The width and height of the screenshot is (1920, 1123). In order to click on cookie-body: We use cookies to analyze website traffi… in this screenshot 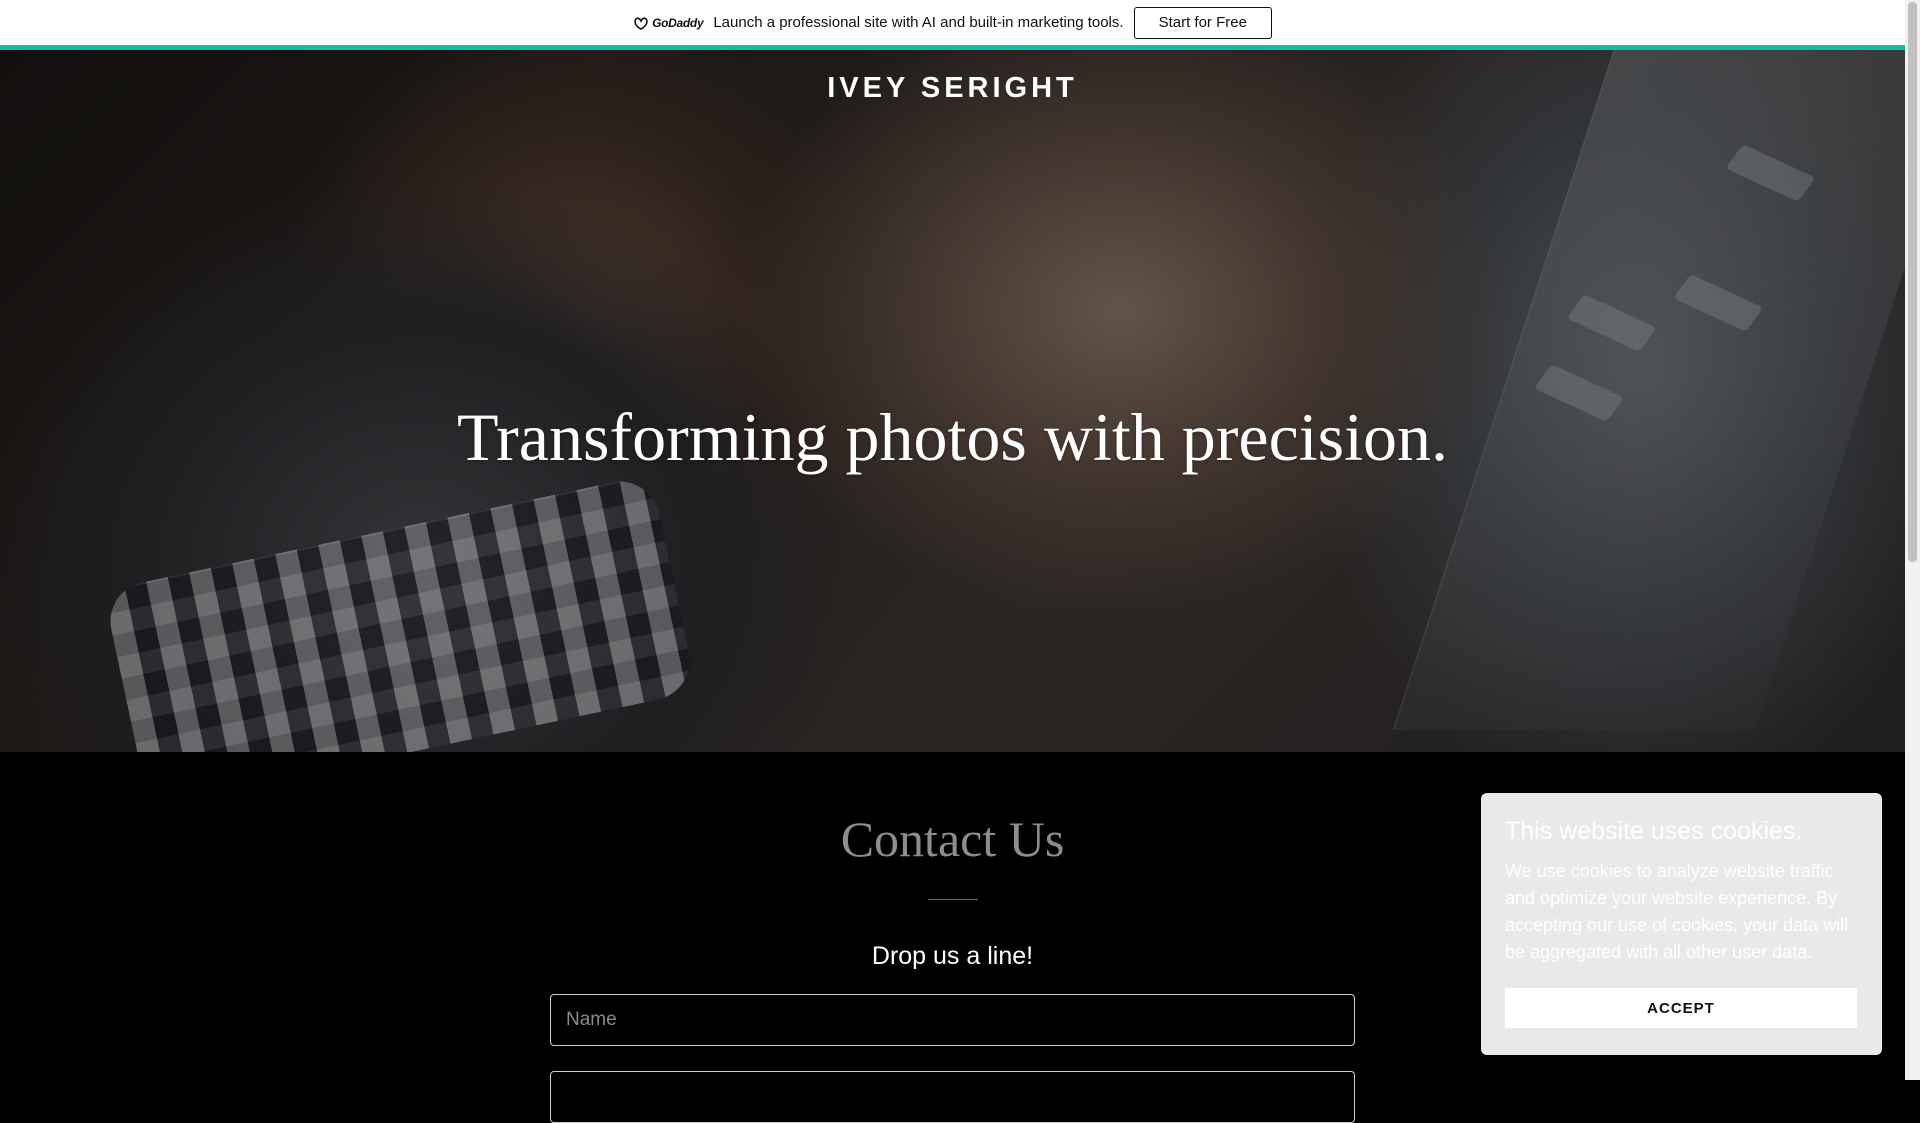, I will do `click(1677, 911)`.